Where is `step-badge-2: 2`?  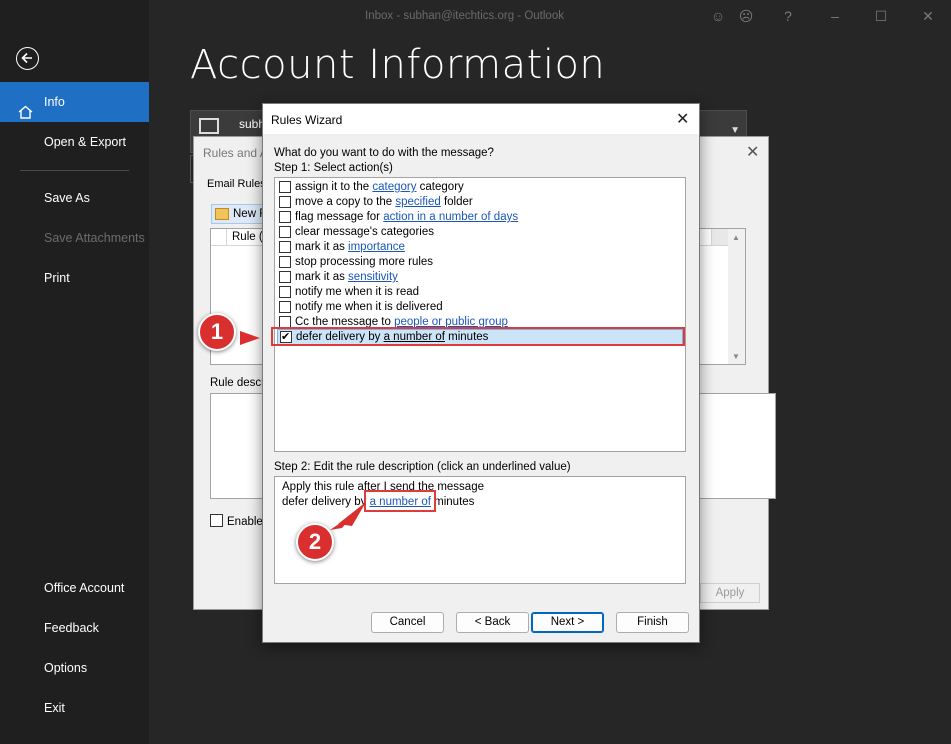
step-badge-2: 2 is located at coordinates (315, 542).